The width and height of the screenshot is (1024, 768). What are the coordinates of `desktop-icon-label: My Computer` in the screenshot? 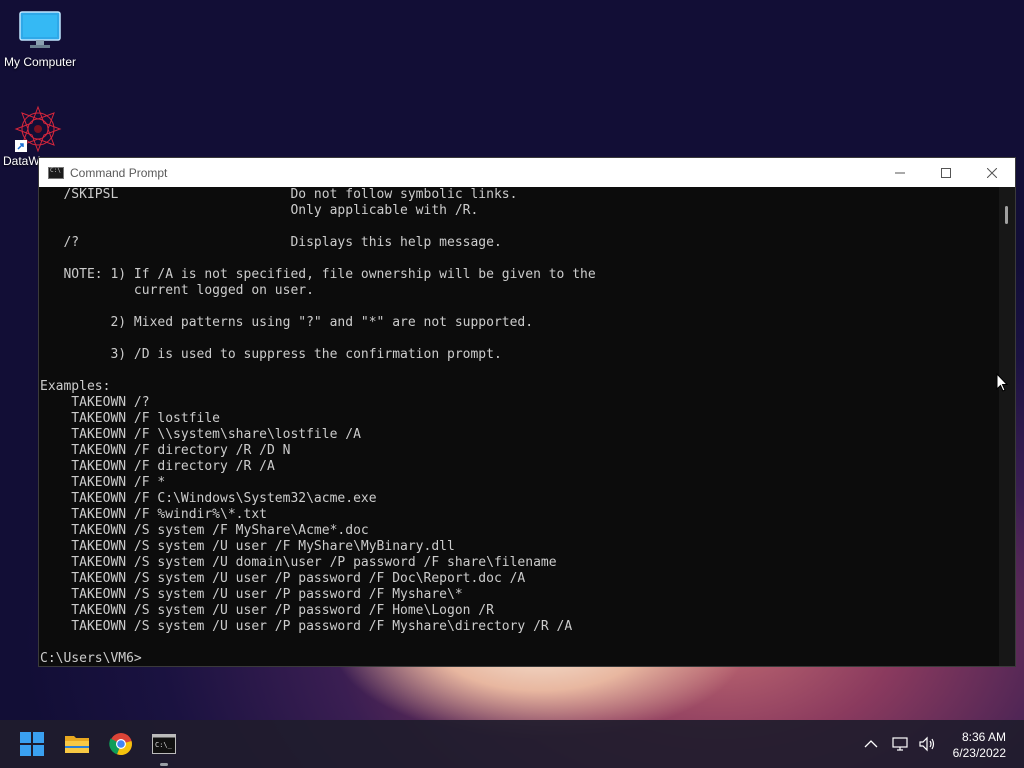 It's located at (40, 62).